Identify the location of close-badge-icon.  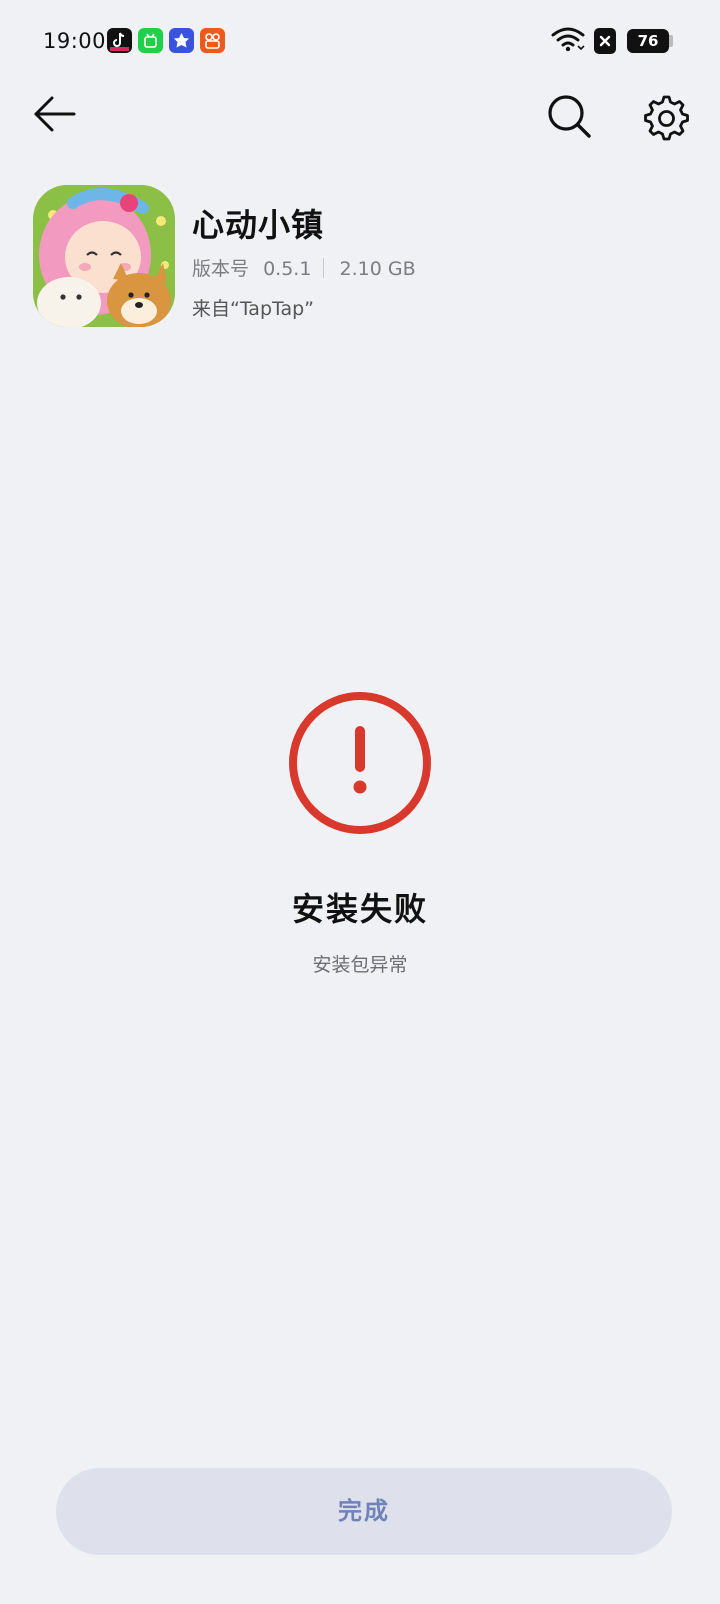
(605, 41).